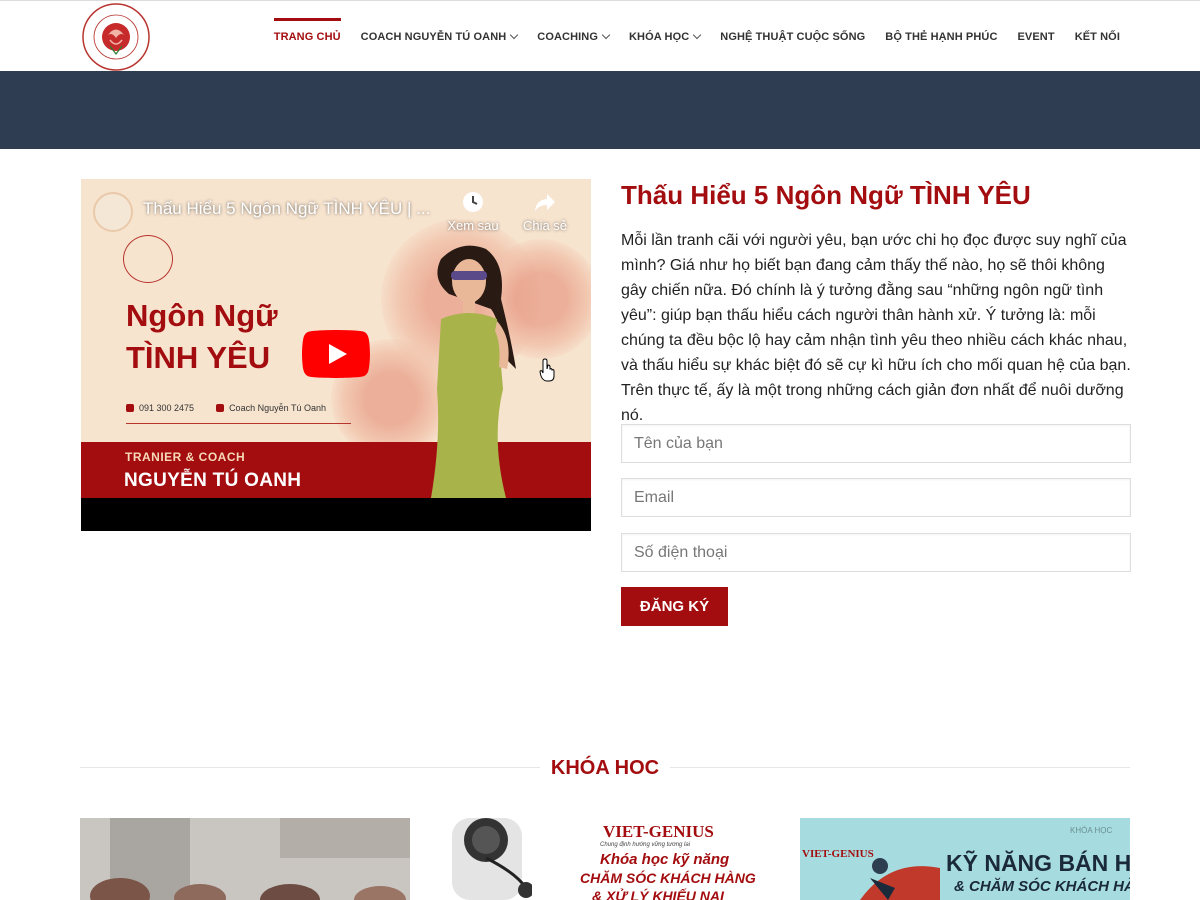 The height and width of the screenshot is (900, 1200). What do you see at coordinates (545, 202) in the screenshot?
I see `share-arrow-icon` at bounding box center [545, 202].